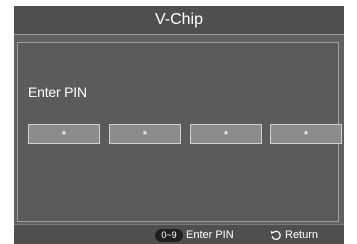 The width and height of the screenshot is (357, 244). Describe the element at coordinates (145, 134) in the screenshot. I see `pin-digit-2: *` at that location.